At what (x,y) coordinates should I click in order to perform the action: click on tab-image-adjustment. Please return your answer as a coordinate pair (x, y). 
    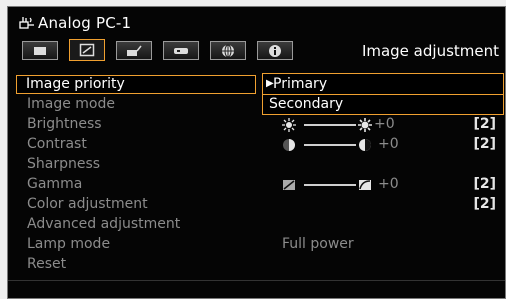
    Looking at the image, I should click on (87, 50).